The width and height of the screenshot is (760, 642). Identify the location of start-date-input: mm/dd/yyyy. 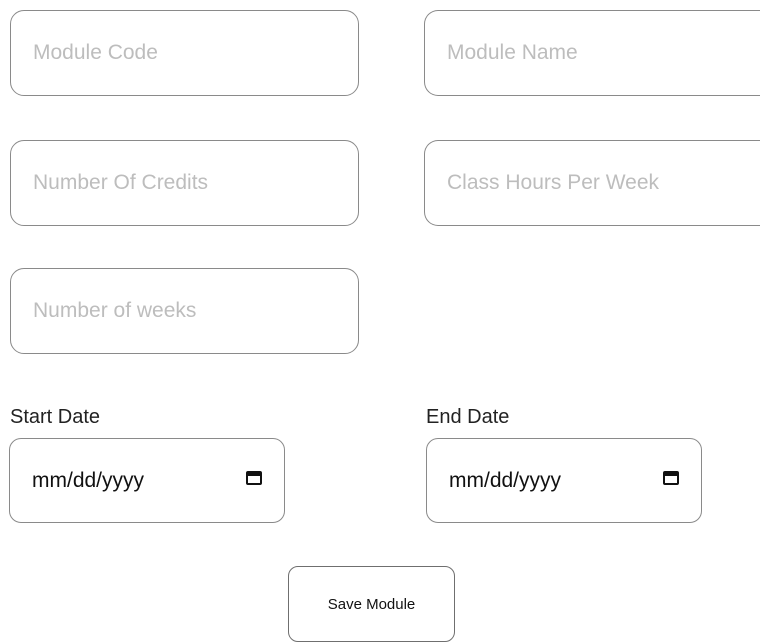
(147, 480).